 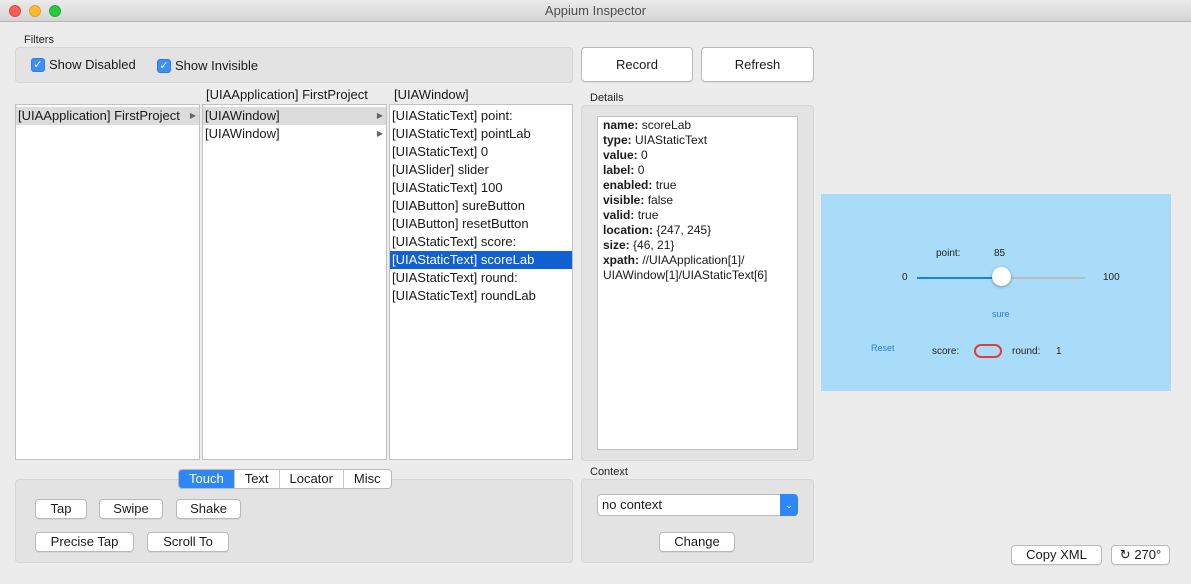 I want to click on detail-visible: visible: false, so click(x=638, y=200).